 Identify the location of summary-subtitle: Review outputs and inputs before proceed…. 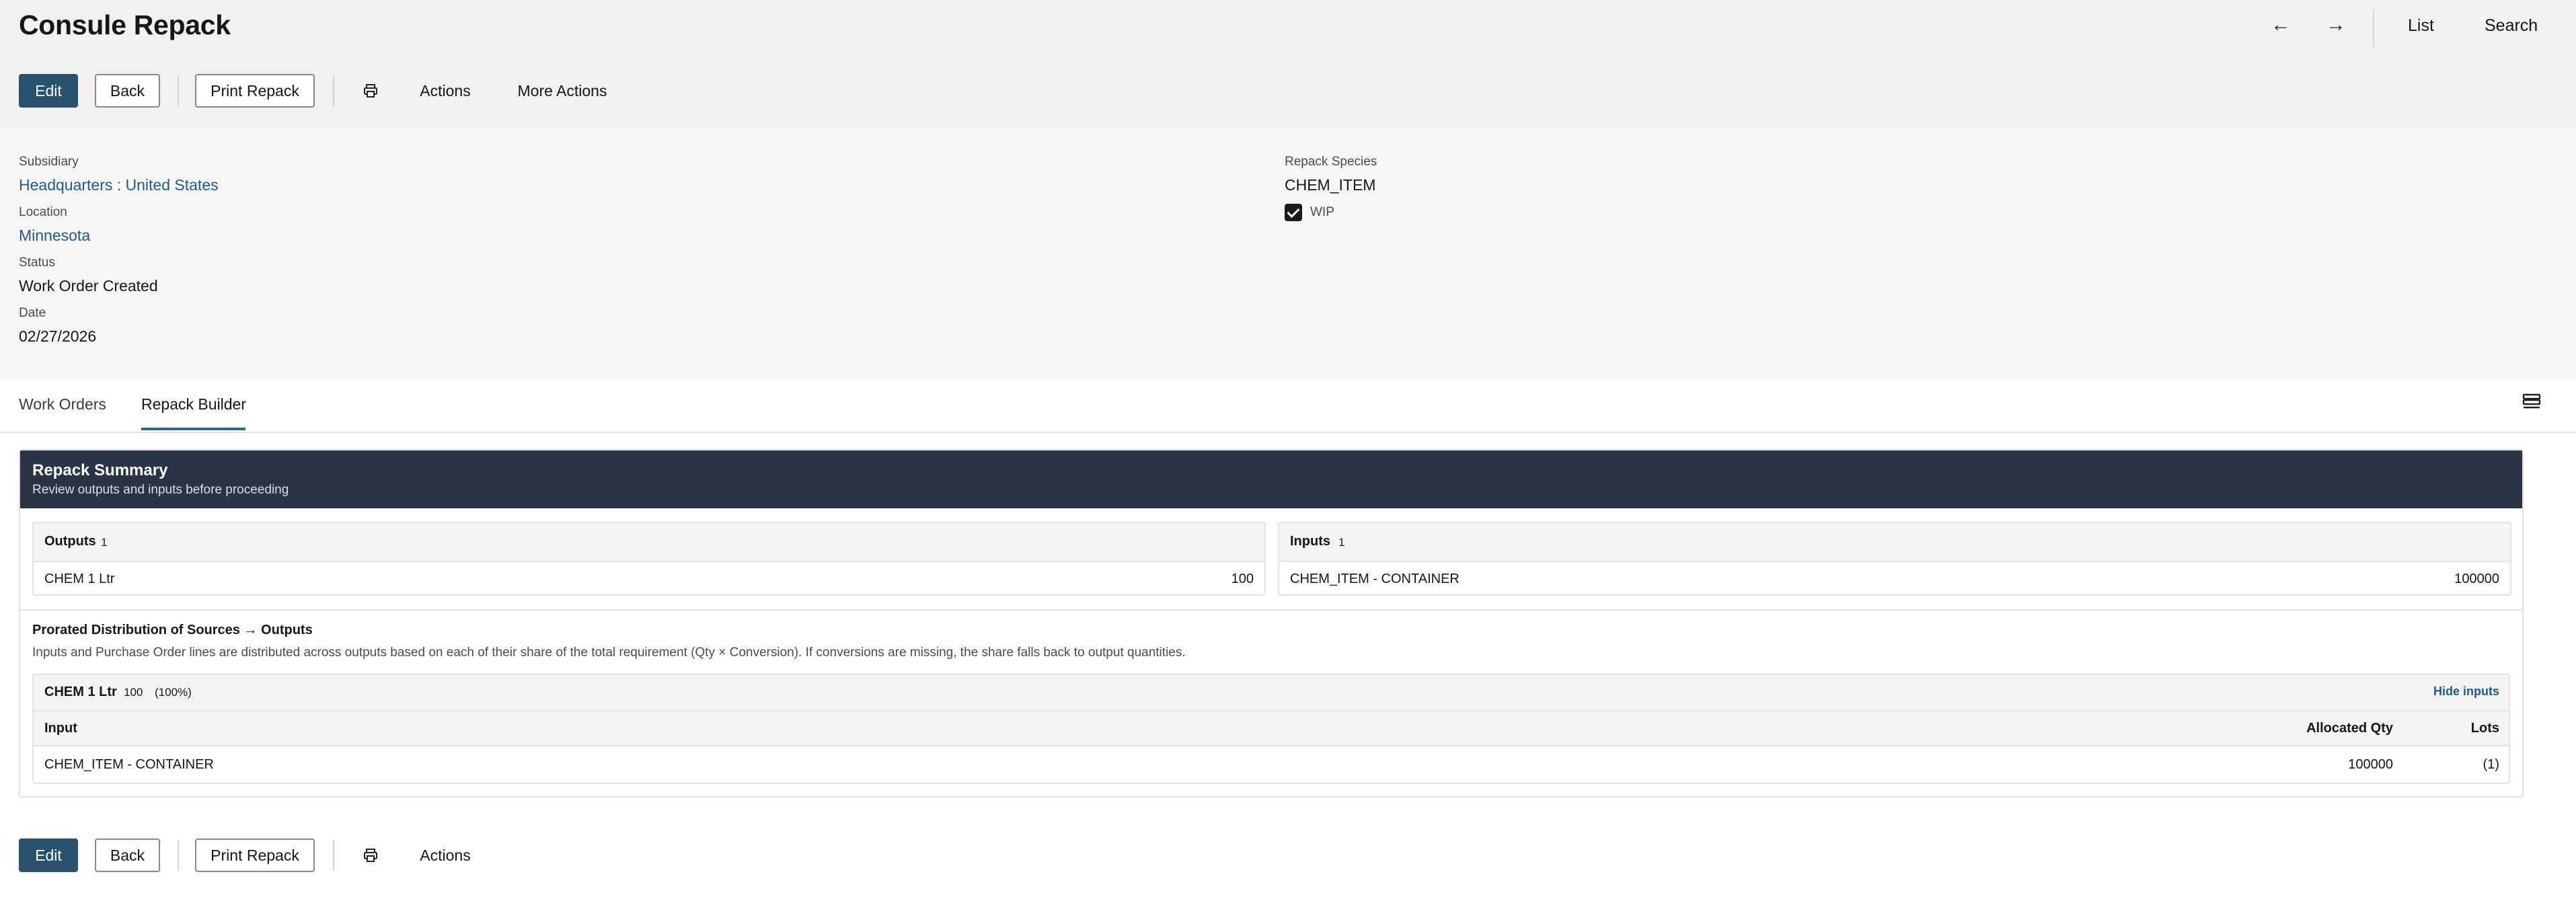
(160, 490).